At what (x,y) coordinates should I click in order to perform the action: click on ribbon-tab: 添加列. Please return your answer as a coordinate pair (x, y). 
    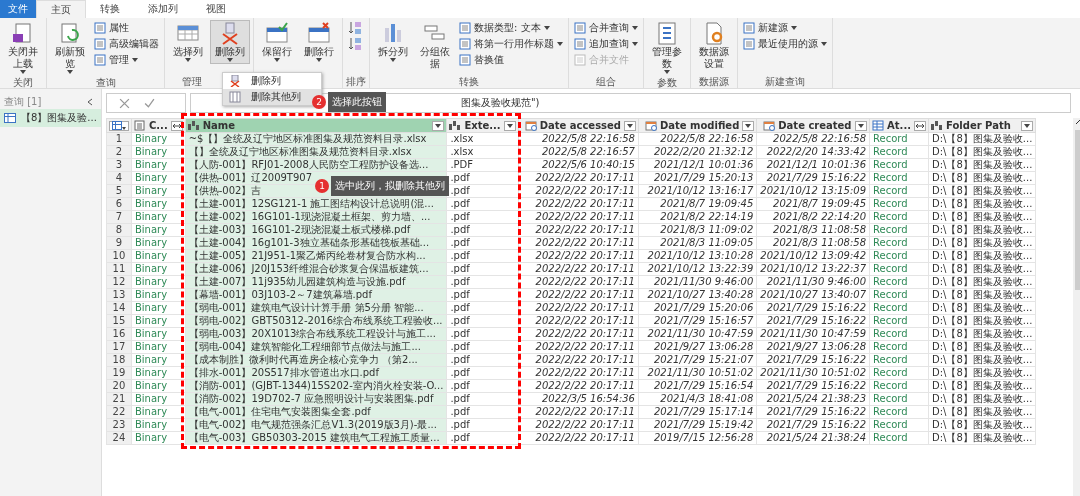
    Looking at the image, I should click on (163, 9).